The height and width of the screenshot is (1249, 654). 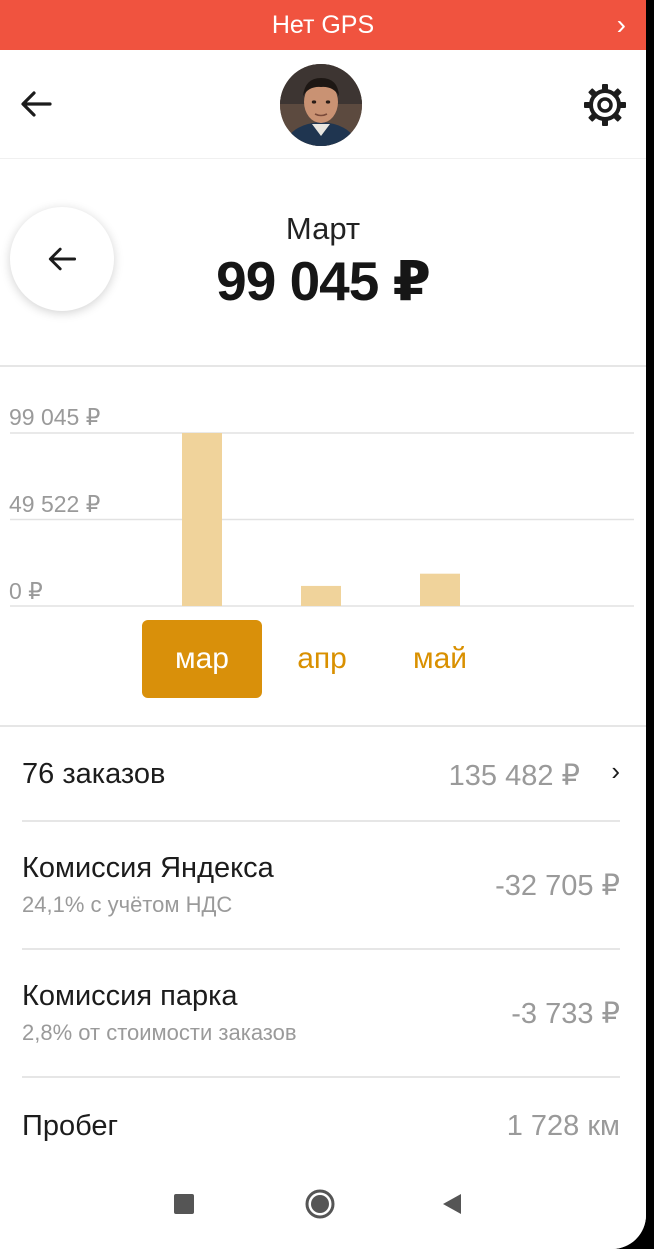 What do you see at coordinates (514, 776) in the screenshot?
I see `orders-value: 135 482 ₽` at bounding box center [514, 776].